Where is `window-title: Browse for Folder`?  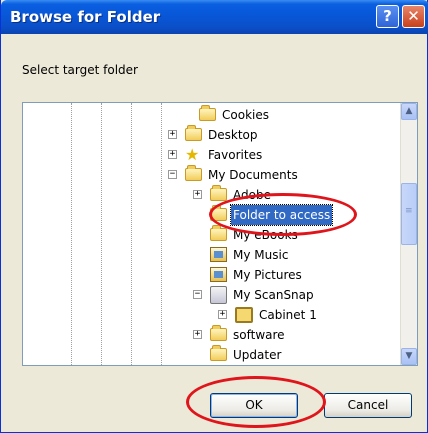
window-title: Browse for Folder is located at coordinates (85, 17).